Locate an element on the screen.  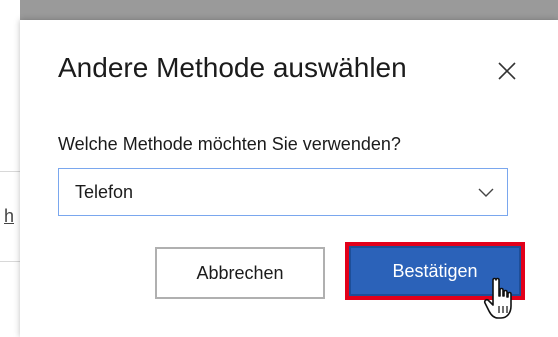
method-select: Telefon is located at coordinates (283, 192).